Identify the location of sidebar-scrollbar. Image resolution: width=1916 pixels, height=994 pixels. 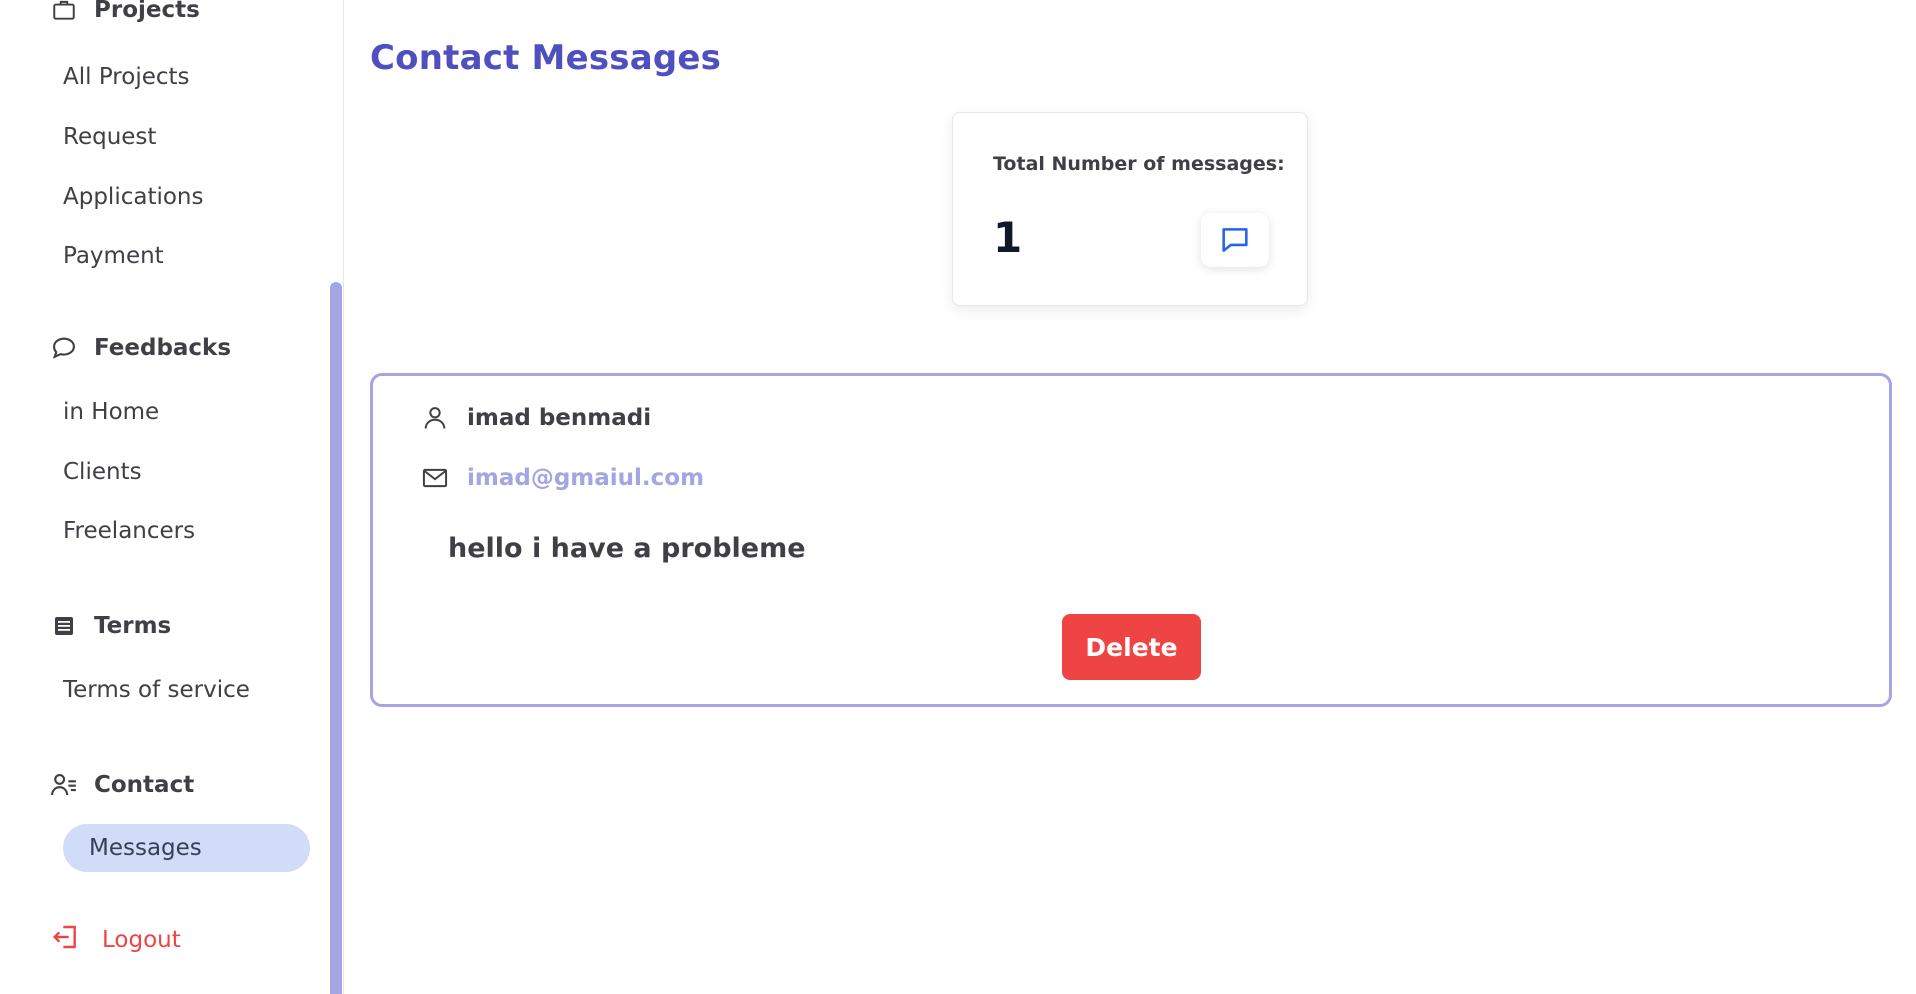
(336, 638).